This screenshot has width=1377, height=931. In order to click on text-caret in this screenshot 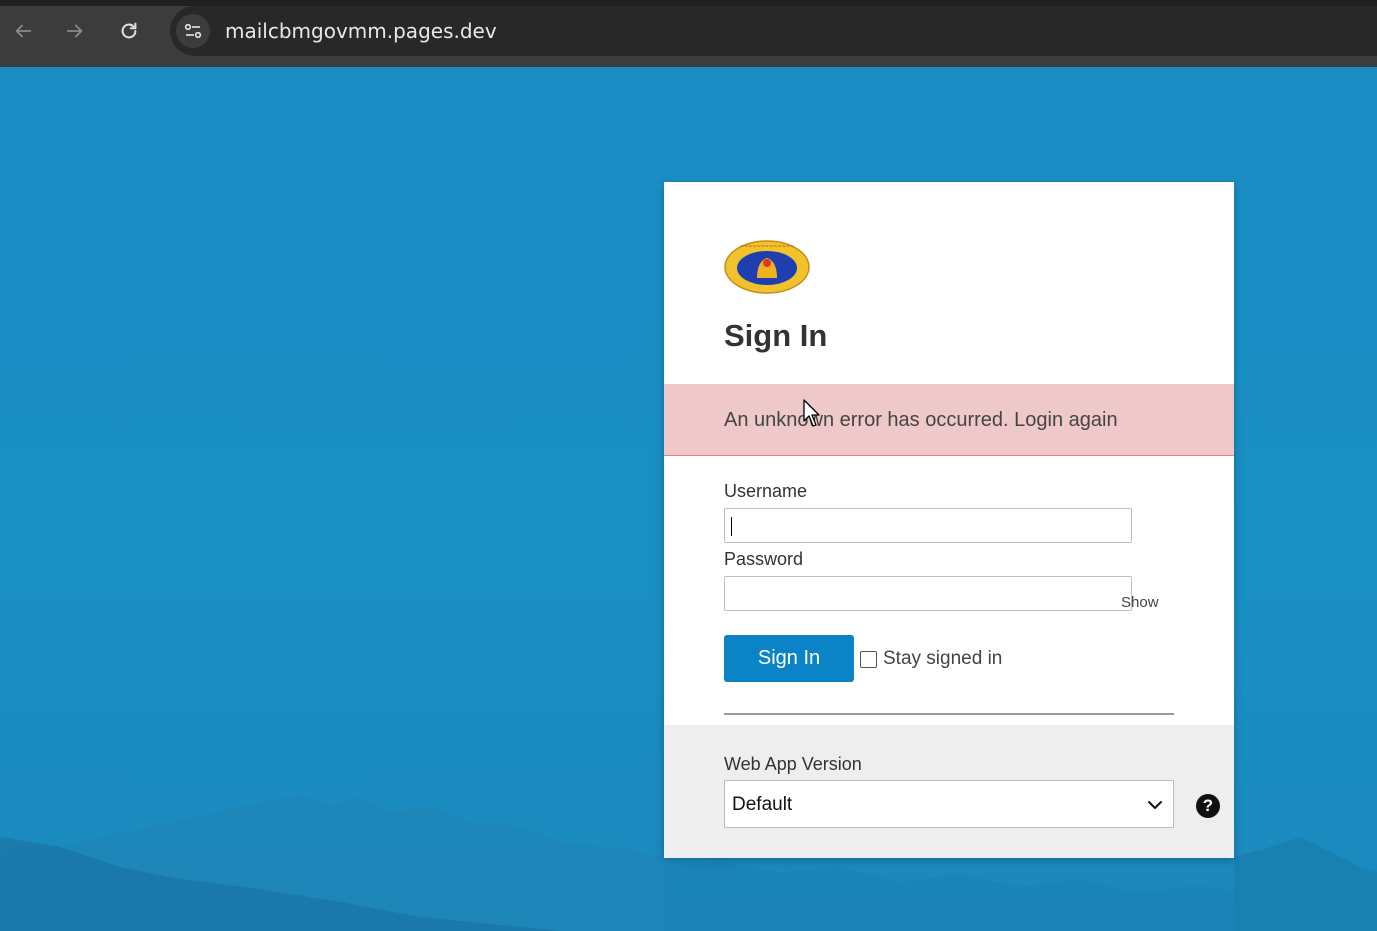, I will do `click(731, 526)`.